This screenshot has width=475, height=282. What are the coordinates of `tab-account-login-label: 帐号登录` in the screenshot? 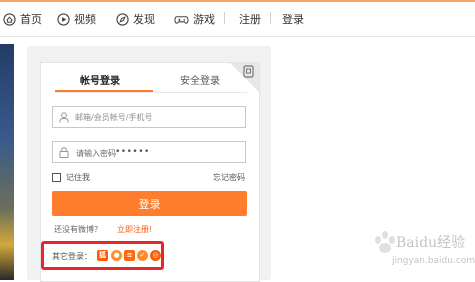 It's located at (100, 81).